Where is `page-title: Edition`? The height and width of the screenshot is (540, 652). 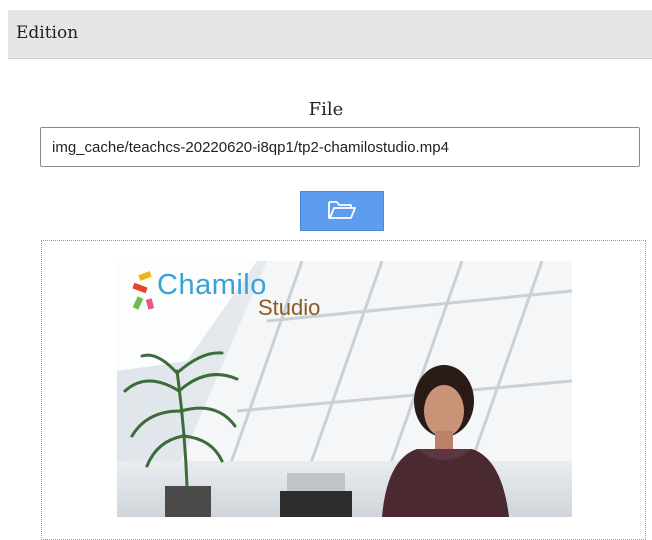
page-title: Edition is located at coordinates (47, 33).